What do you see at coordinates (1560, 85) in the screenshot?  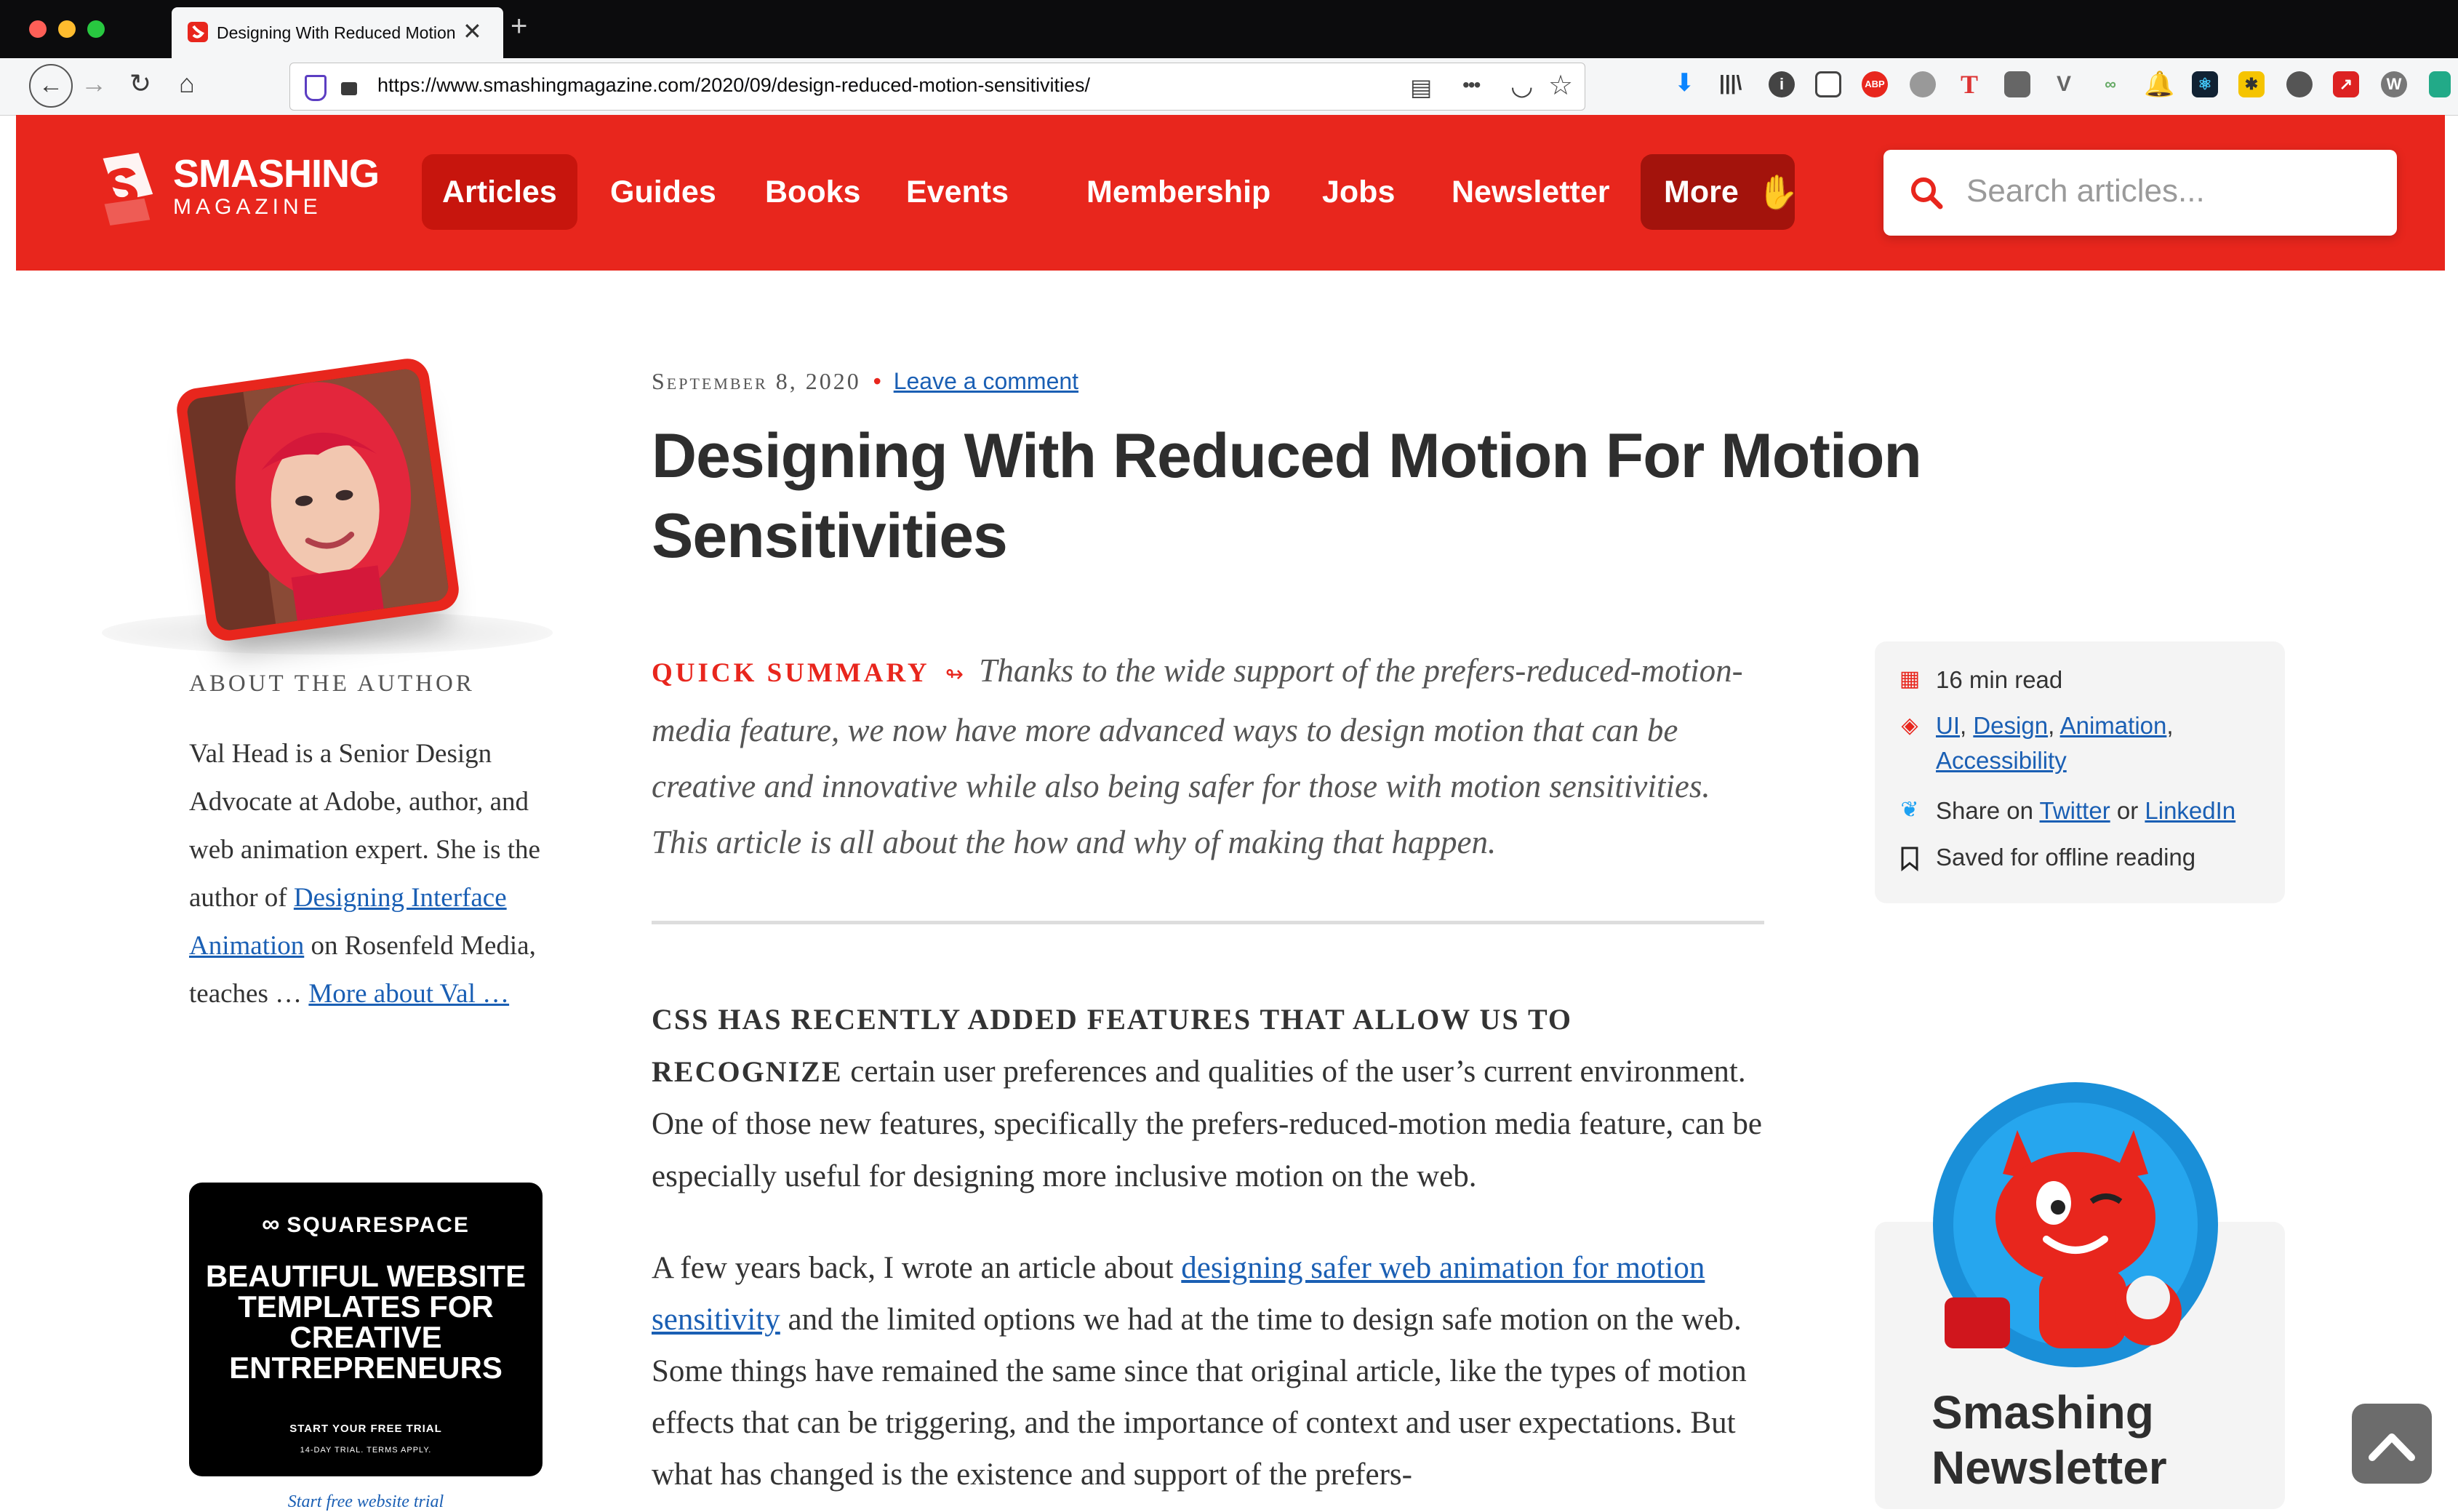 I see `bookmark-star-icon: ☆` at bounding box center [1560, 85].